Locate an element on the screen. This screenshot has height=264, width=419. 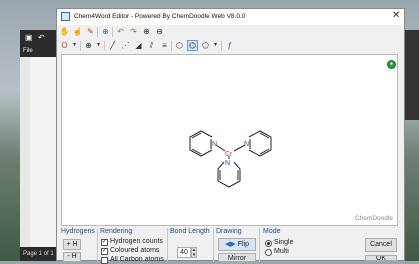
bond-length-input: 40 is located at coordinates (184, 252).